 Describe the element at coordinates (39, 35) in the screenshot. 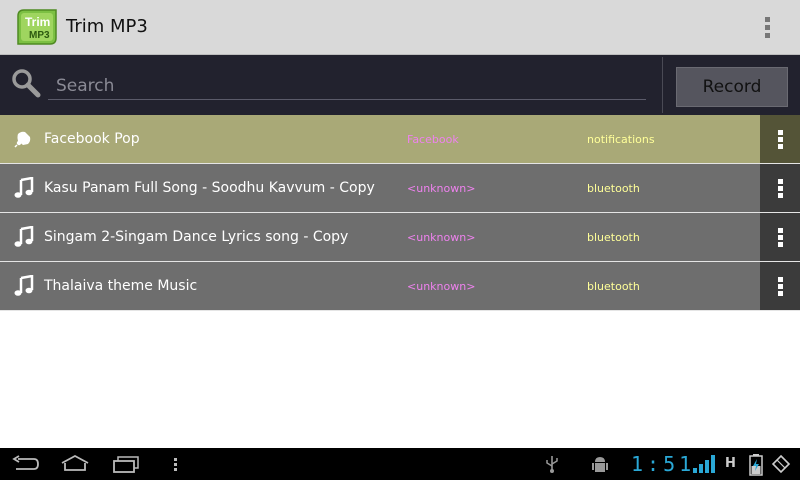

I see `logo-text-bottom: MP3` at that location.